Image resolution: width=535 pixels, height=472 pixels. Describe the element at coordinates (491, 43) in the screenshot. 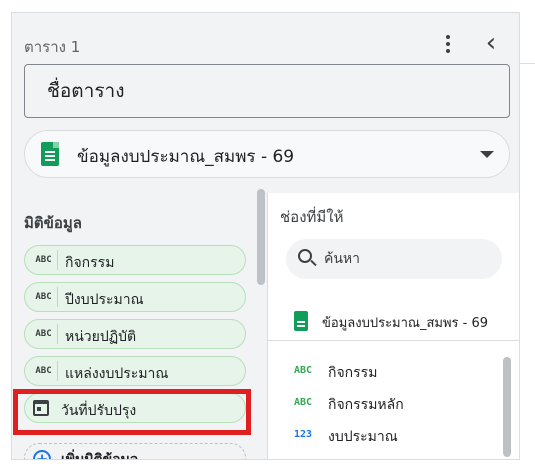

I see `chevron-left-icon: ‹` at that location.